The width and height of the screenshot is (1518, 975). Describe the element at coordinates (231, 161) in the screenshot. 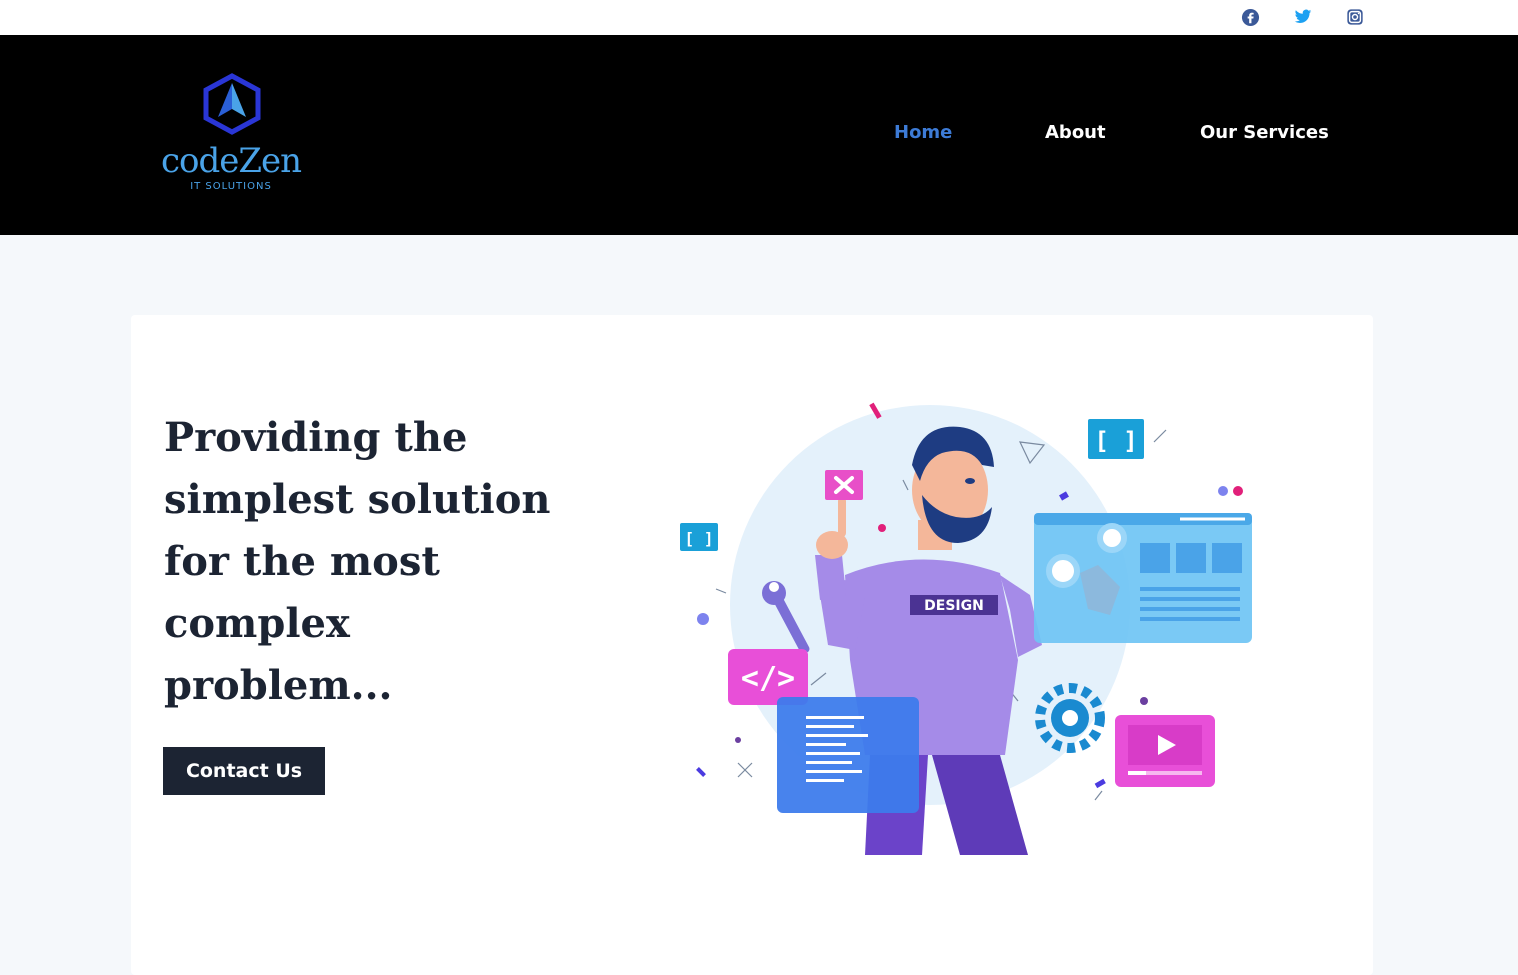

I see `brand-name: codeZen` at that location.